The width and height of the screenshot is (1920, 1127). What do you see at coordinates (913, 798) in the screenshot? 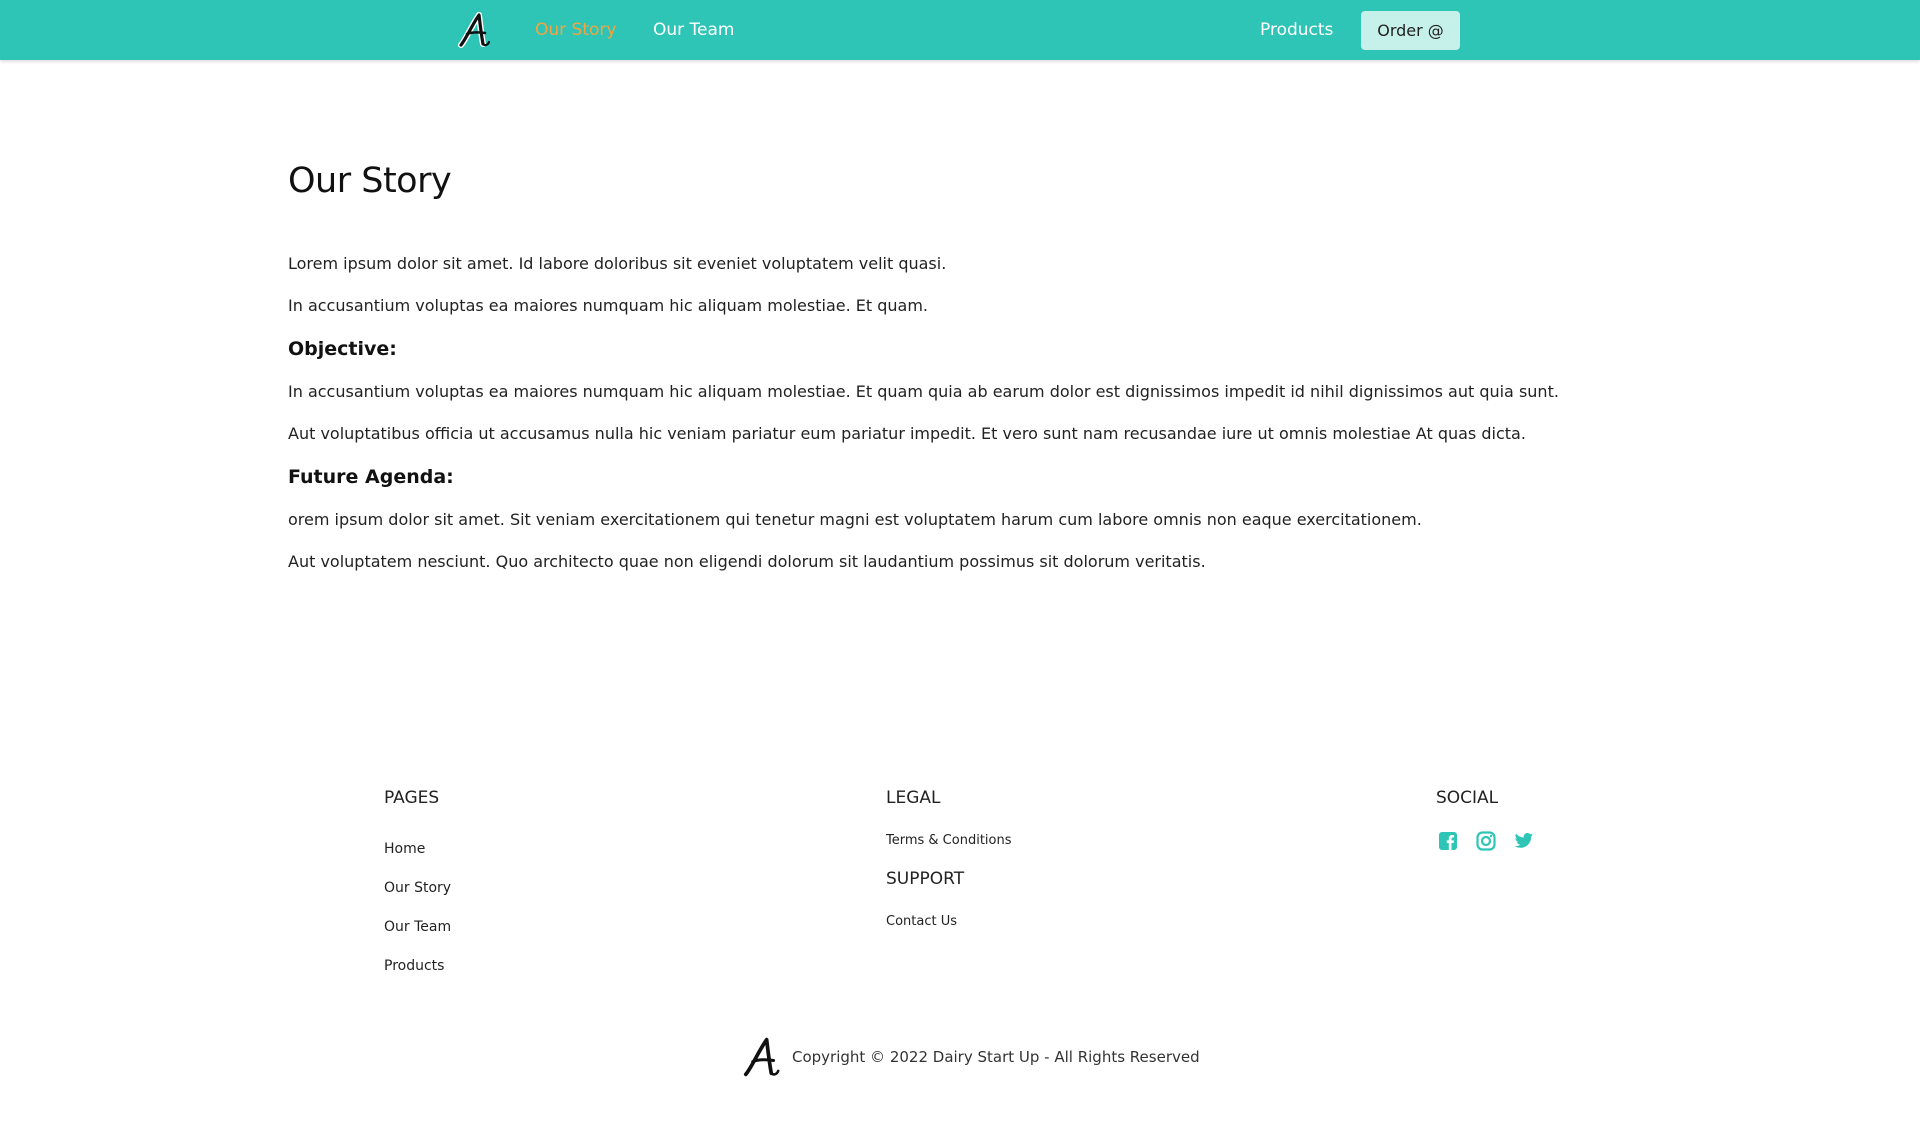
I see `footer-legal-heading: LEGAL` at bounding box center [913, 798].